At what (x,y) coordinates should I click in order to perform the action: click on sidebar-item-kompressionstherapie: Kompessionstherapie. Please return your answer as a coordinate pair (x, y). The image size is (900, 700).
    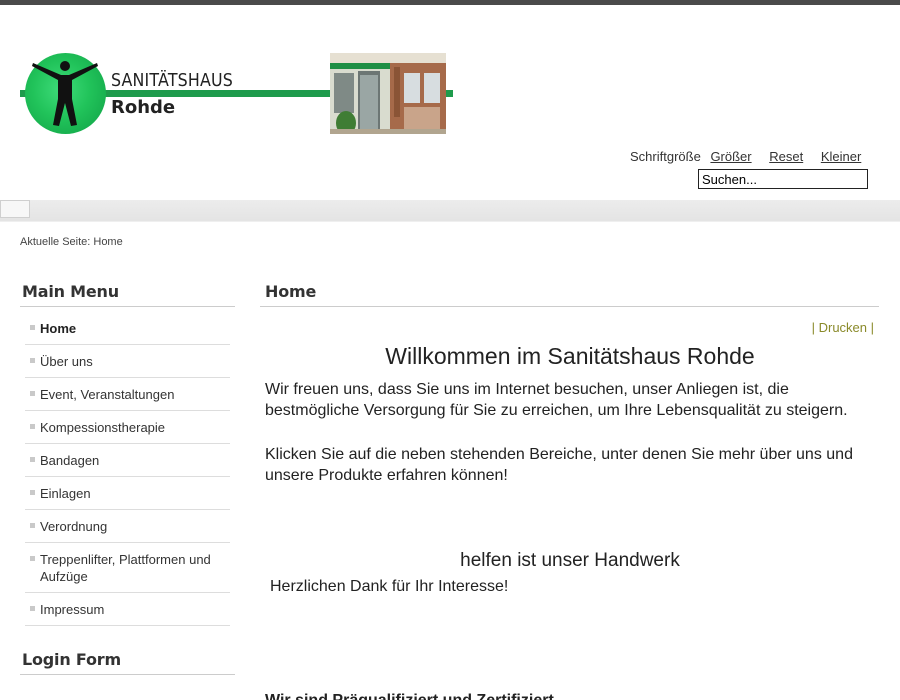
    Looking at the image, I should click on (127, 427).